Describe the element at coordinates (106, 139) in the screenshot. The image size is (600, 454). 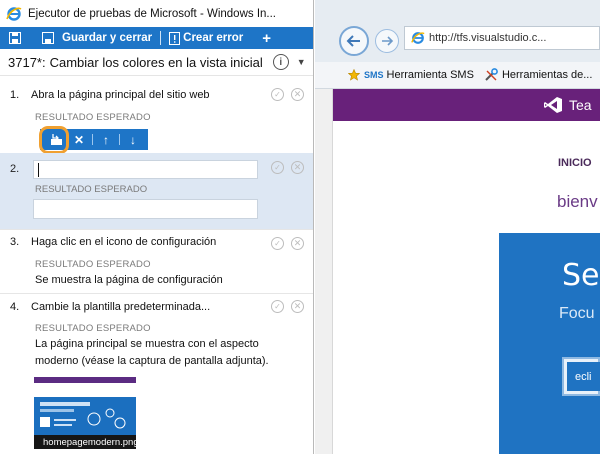
I see `move-up-icon: ↑` at that location.